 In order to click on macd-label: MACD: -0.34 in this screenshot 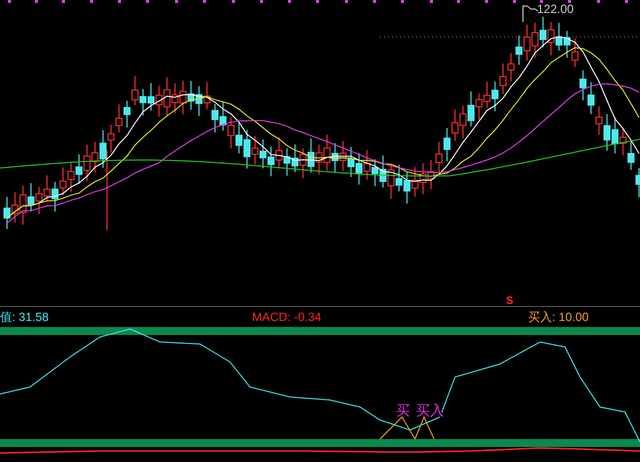, I will do `click(287, 317)`.